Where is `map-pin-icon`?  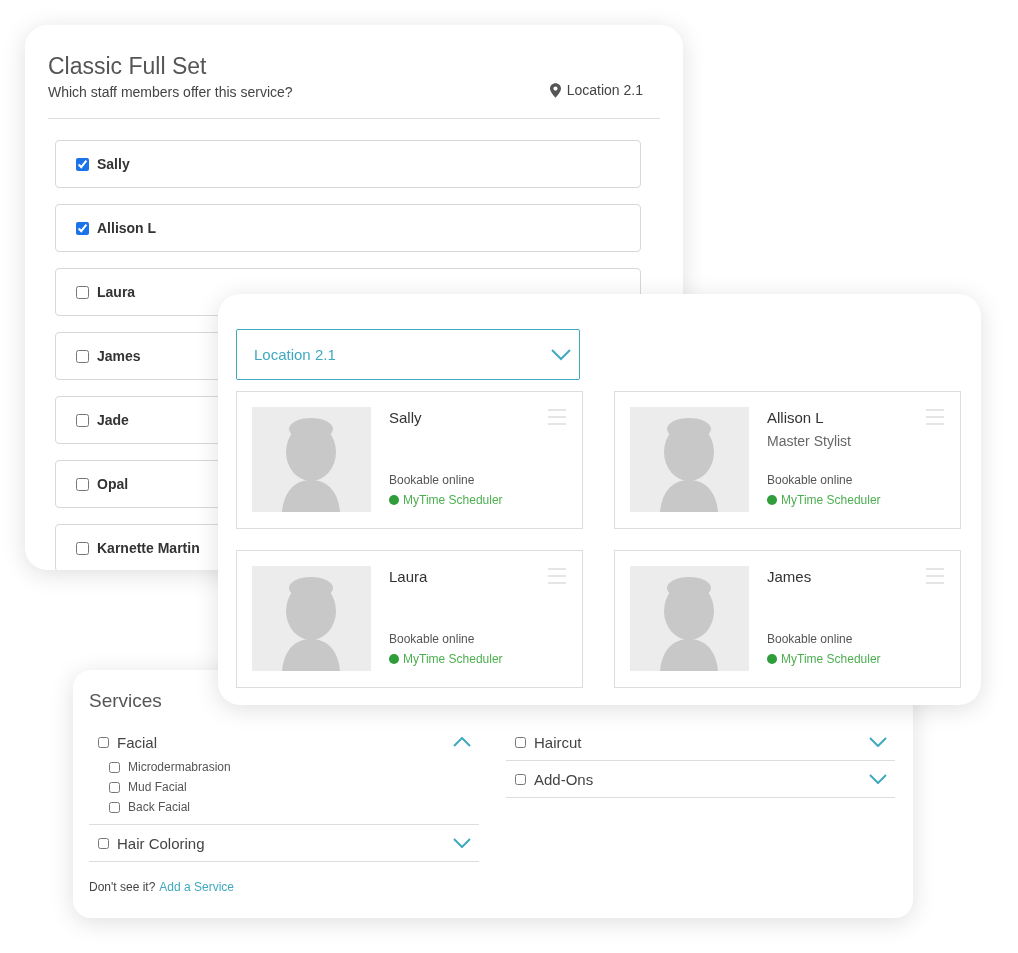
map-pin-icon is located at coordinates (555, 90).